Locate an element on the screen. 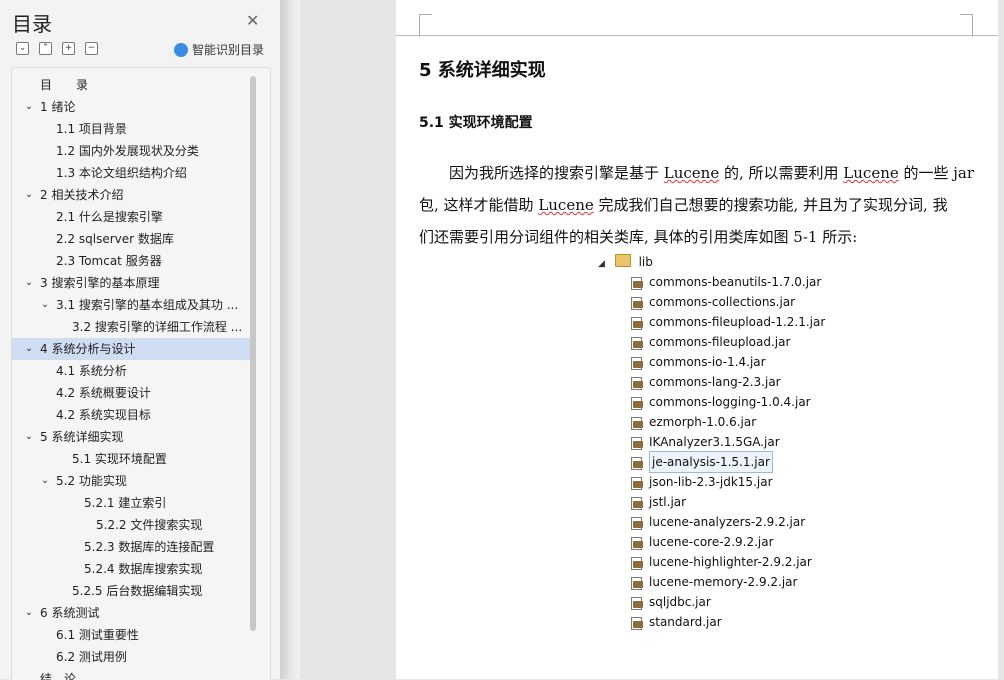 The image size is (1004, 680). ai-detect-toc-button: 智能识别目录 is located at coordinates (219, 49).